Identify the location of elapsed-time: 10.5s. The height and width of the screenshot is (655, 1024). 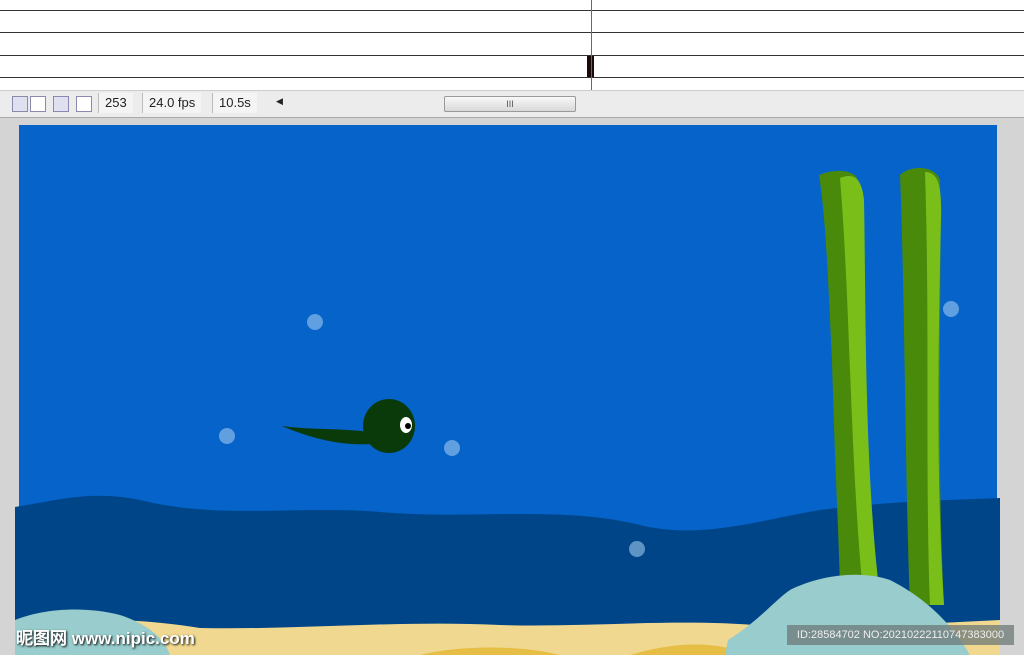
(234, 103).